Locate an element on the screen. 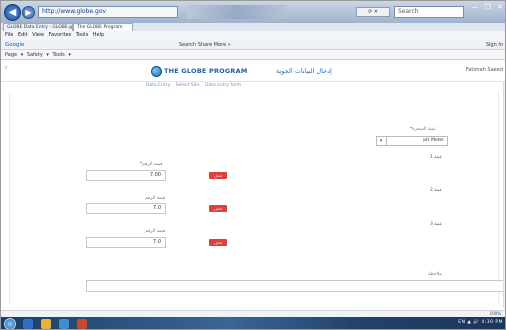 Image resolution: width=506 pixels, height=330 pixels. sample-3-field-label: قيمة الرقم is located at coordinates (155, 231).